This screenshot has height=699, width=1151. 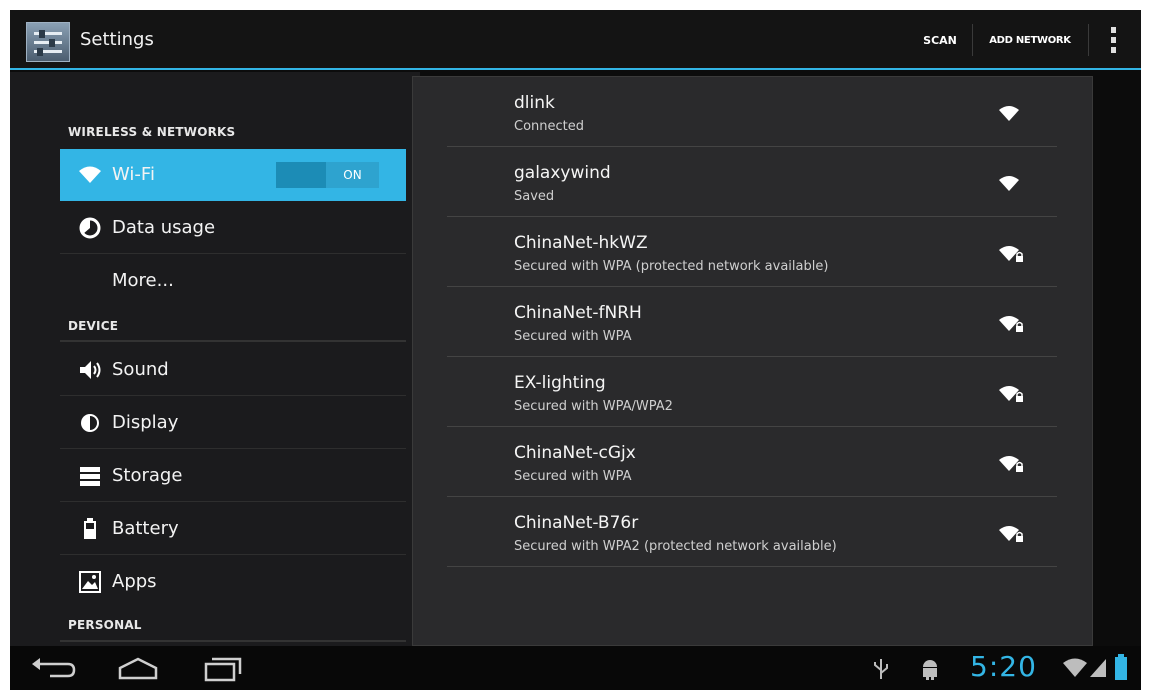 What do you see at coordinates (152, 132) in the screenshot?
I see `section-header-wireless: WIRELESS & NETWORKS` at bounding box center [152, 132].